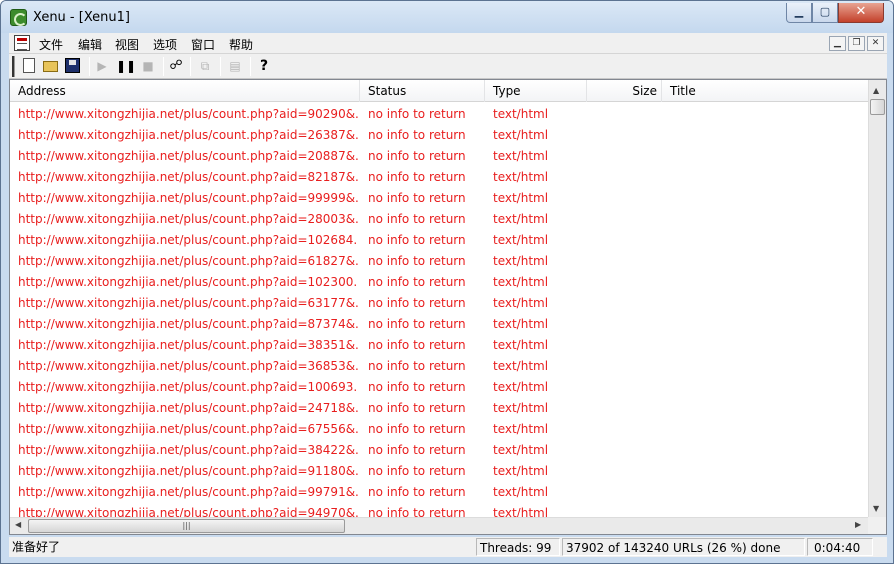 Image resolution: width=894 pixels, height=564 pixels. I want to click on open-button, so click(51, 66).